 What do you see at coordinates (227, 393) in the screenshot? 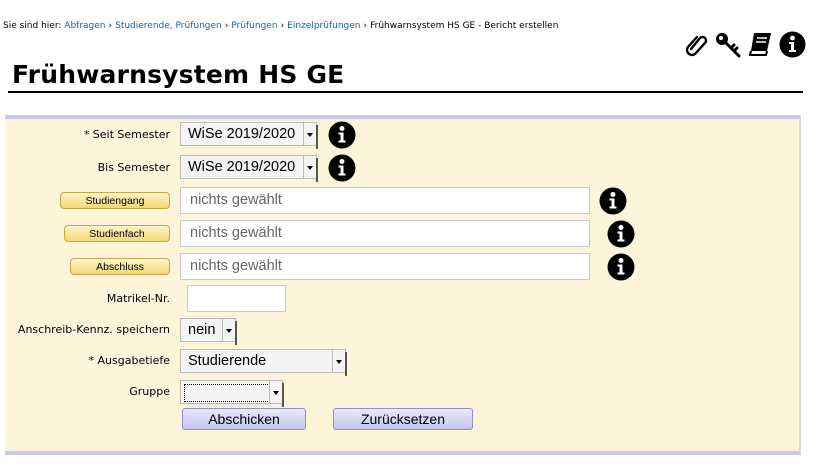
I see `focus-ring` at bounding box center [227, 393].